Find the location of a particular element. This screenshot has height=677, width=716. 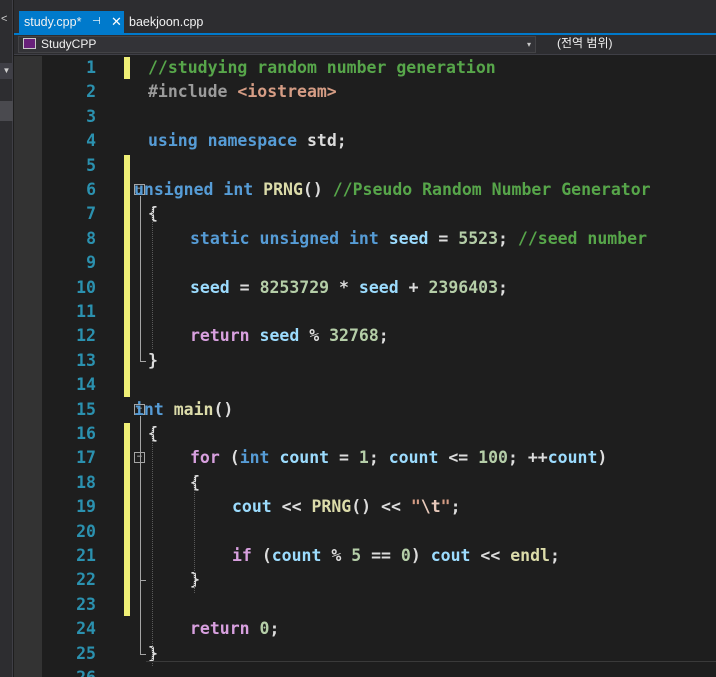

code-line: 2 #include <iostream> is located at coordinates (365, 92).